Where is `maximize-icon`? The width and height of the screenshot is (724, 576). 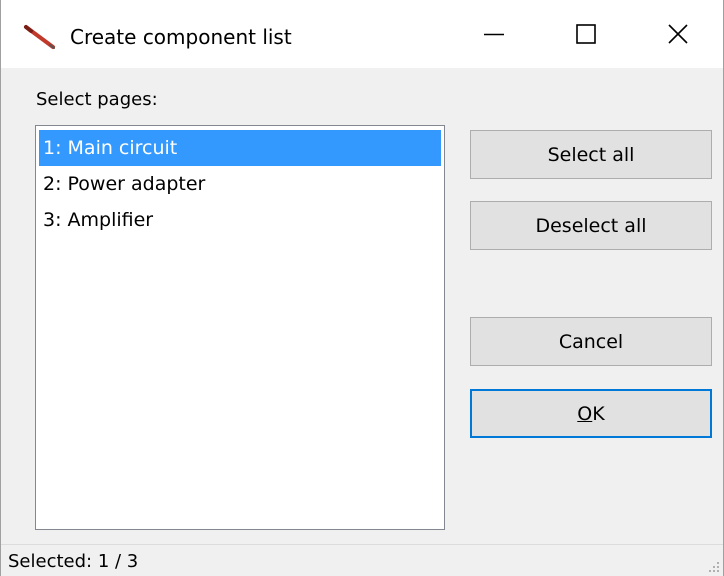 maximize-icon is located at coordinates (586, 34).